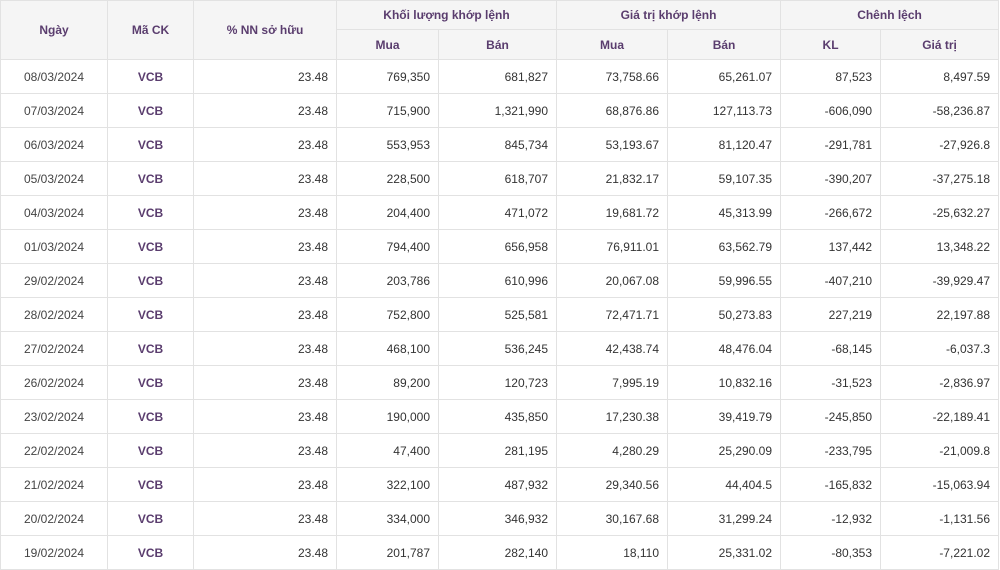 This screenshot has height=570, width=1000. What do you see at coordinates (612, 348) in the screenshot?
I see `cell-value-buy: 42,438.74` at bounding box center [612, 348].